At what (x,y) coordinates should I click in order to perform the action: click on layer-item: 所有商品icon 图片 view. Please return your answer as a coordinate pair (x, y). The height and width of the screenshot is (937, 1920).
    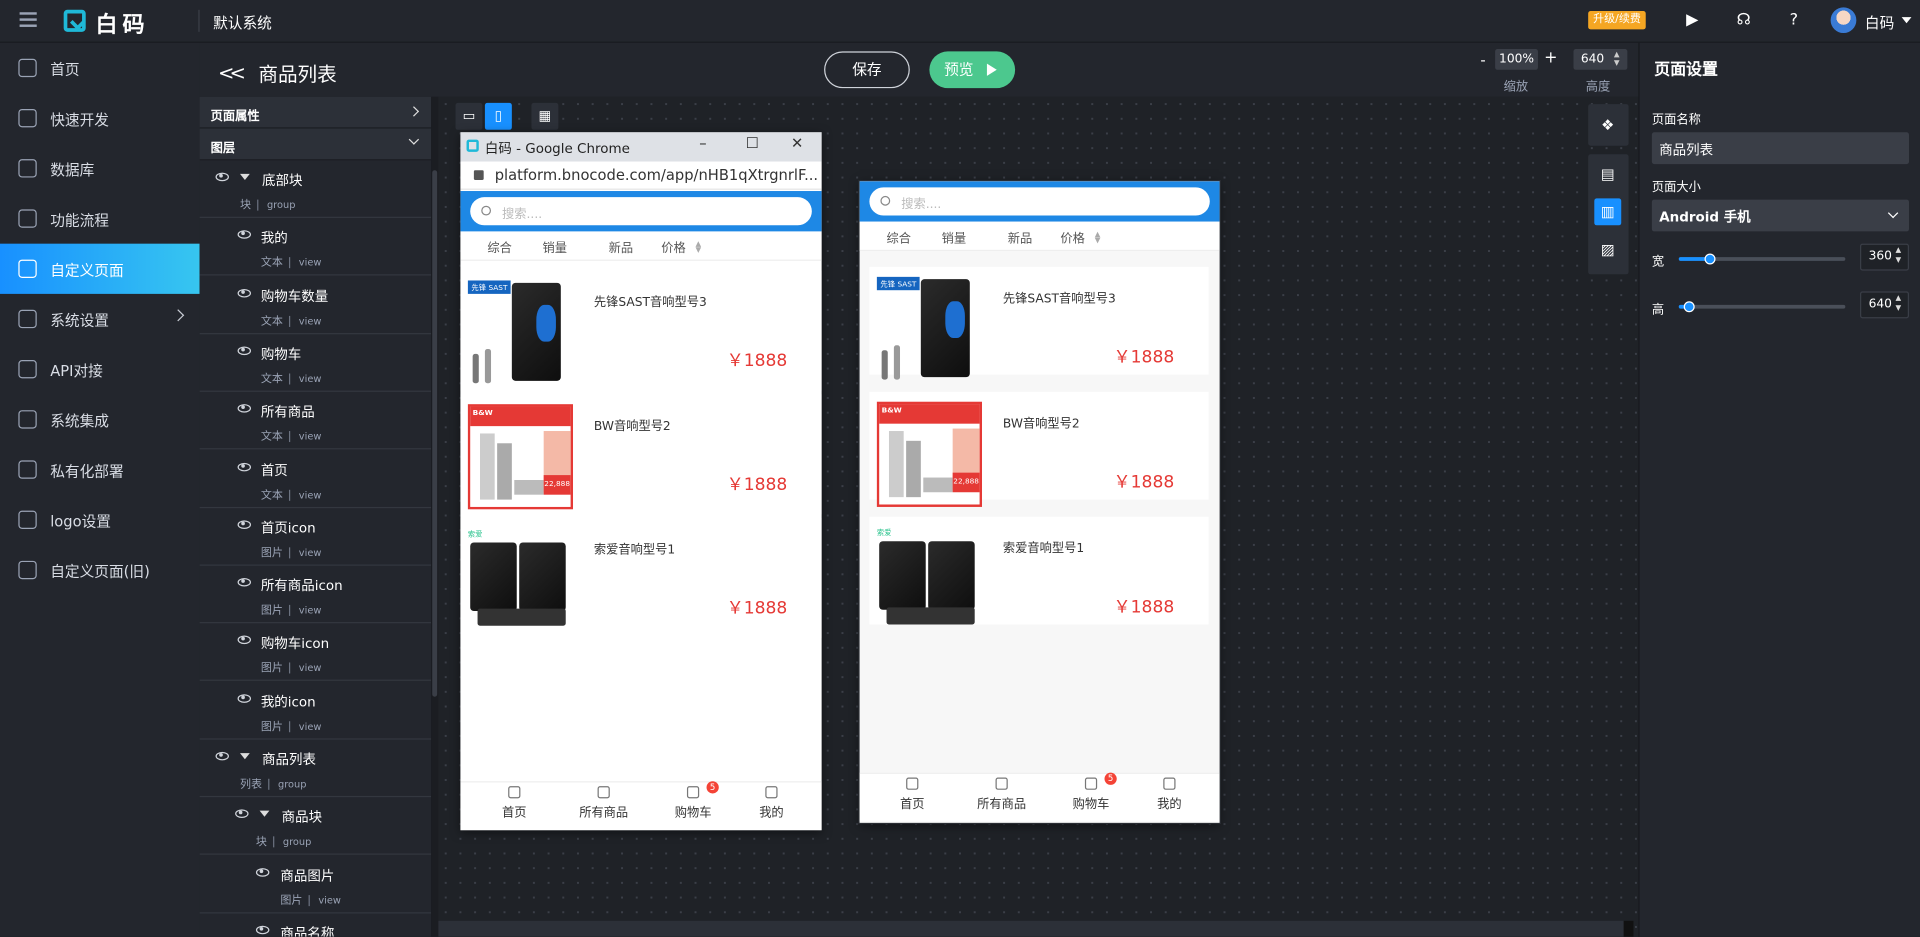
    Looking at the image, I should click on (316, 595).